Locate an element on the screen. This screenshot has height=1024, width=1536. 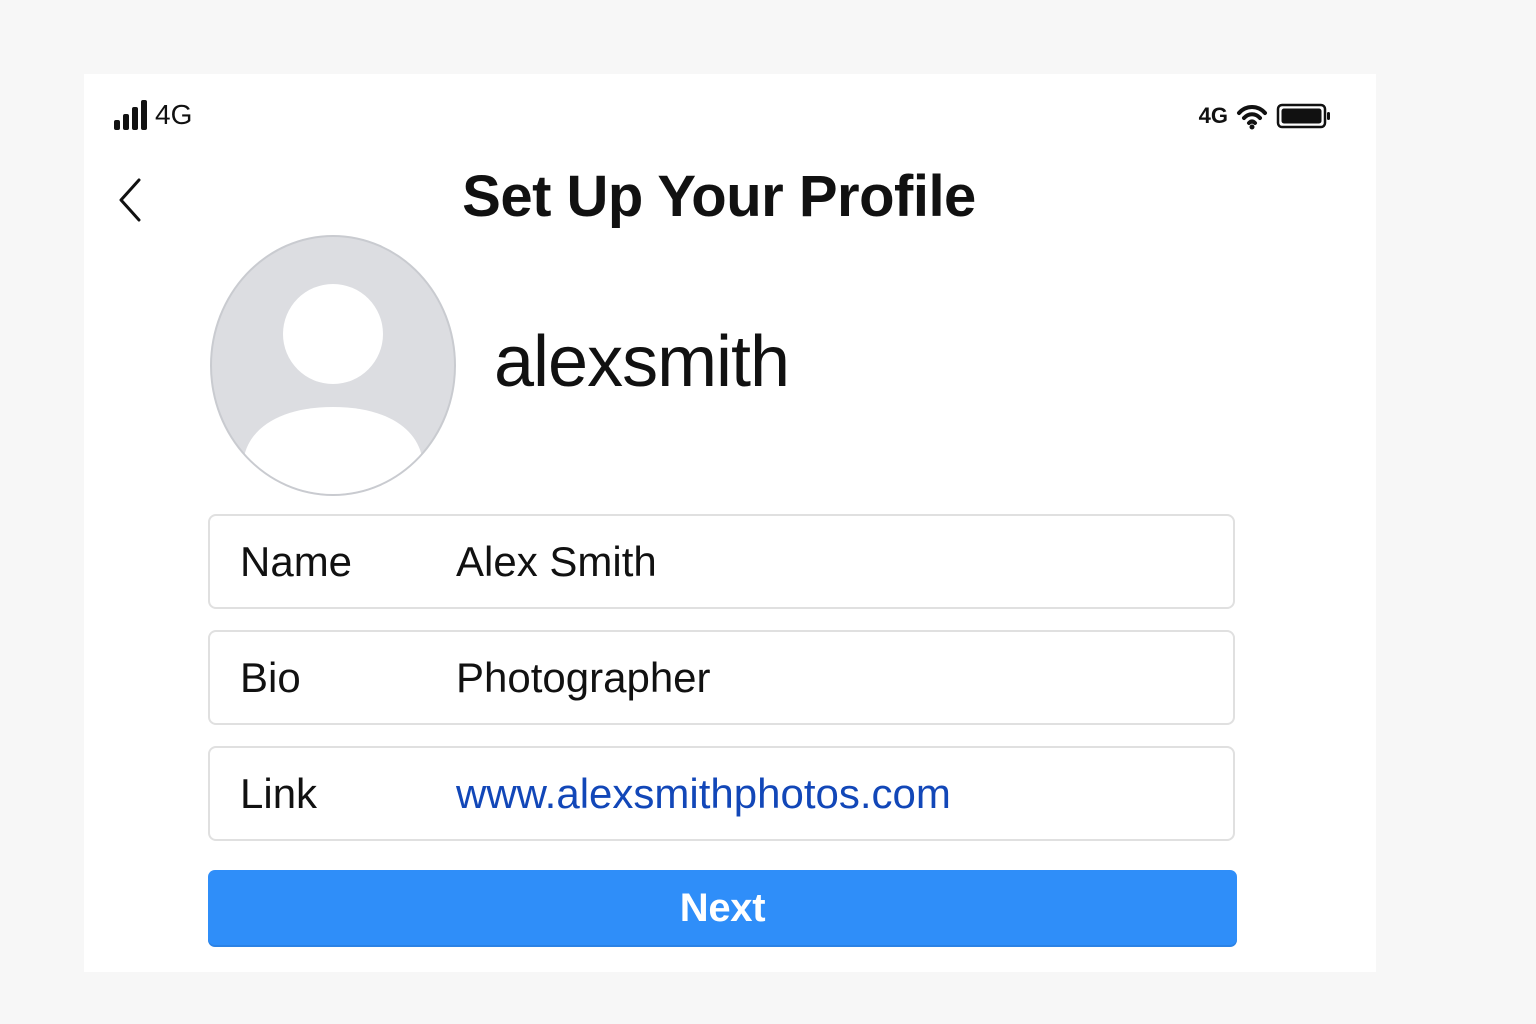
link-field: Link www.alexsmithphotos.com is located at coordinates (721, 793).